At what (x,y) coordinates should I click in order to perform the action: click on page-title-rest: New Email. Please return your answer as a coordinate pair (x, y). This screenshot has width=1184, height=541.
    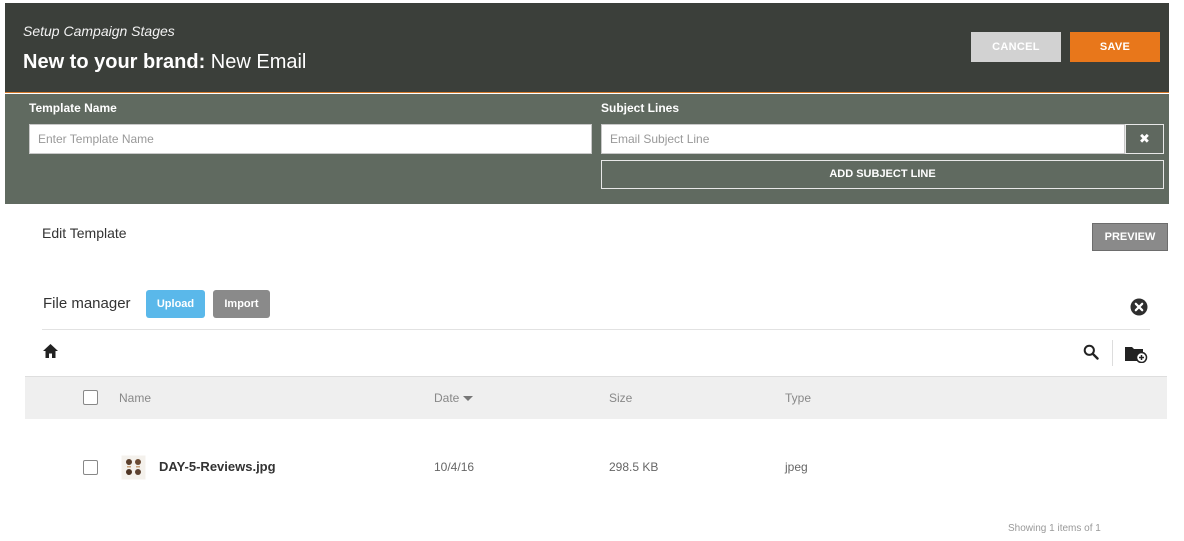
    Looking at the image, I should click on (256, 62).